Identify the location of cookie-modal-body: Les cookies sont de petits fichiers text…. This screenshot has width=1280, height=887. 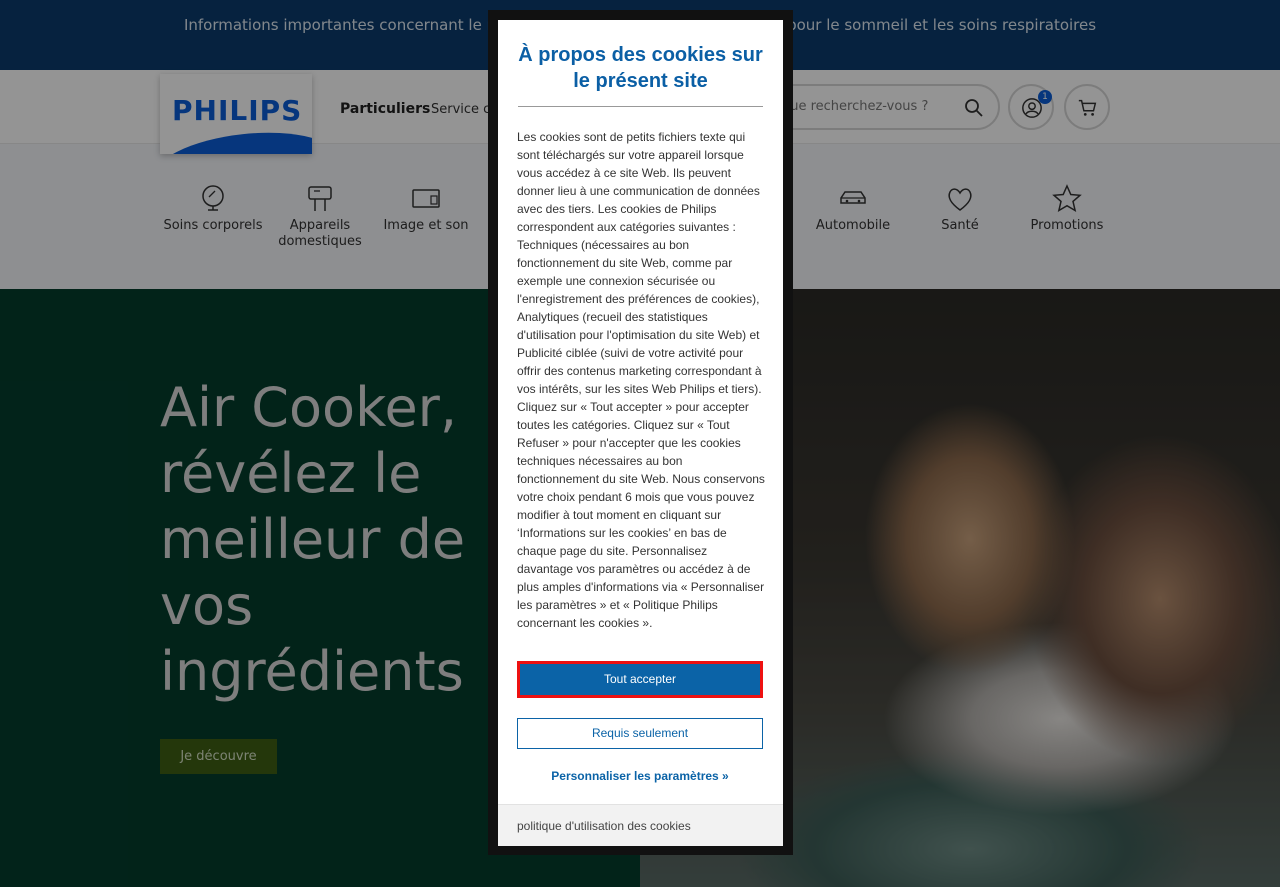
(641, 380).